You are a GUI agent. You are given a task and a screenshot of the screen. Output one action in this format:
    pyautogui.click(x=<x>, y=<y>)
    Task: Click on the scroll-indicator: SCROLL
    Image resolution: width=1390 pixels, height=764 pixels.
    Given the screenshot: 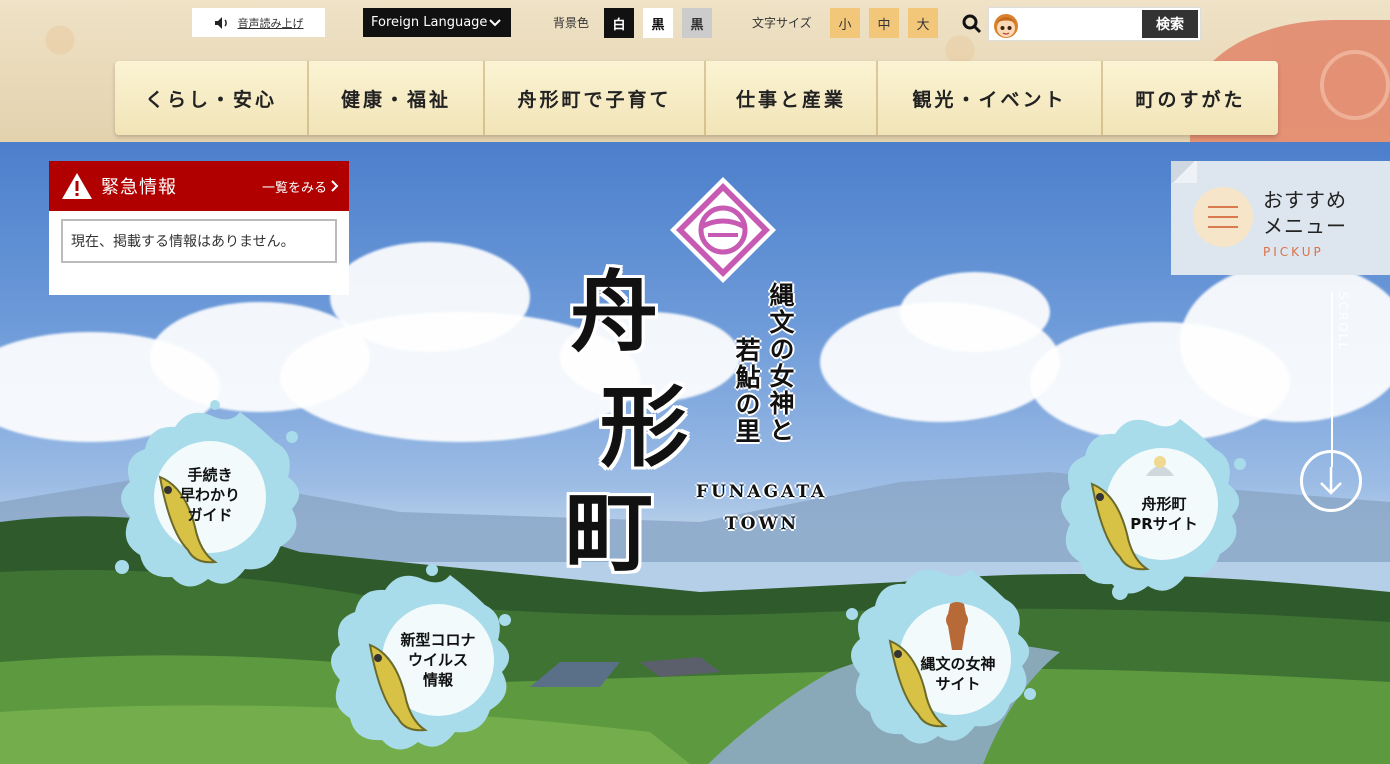 What is the action you would take?
    pyautogui.click(x=1331, y=407)
    